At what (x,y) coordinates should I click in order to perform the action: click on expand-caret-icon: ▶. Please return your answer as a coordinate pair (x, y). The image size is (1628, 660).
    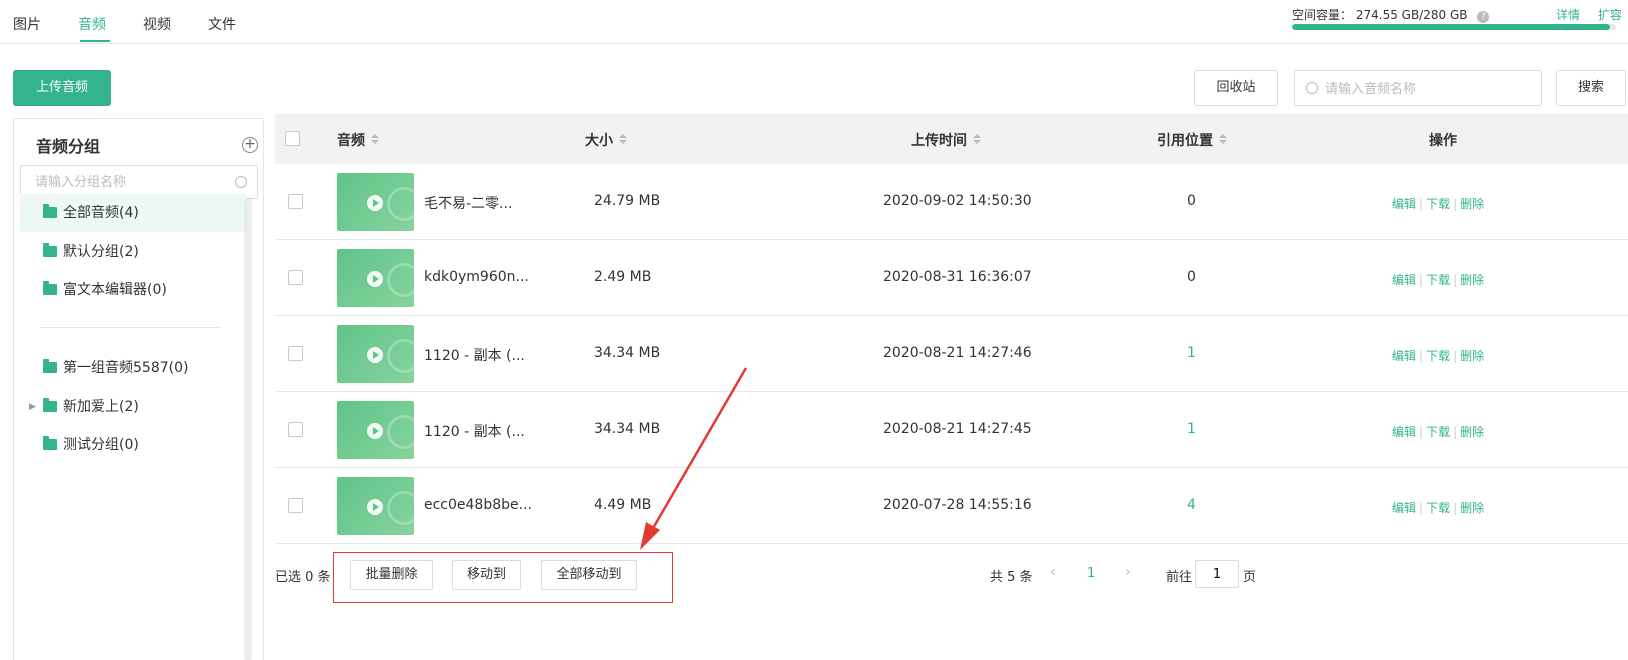
    Looking at the image, I should click on (32, 407).